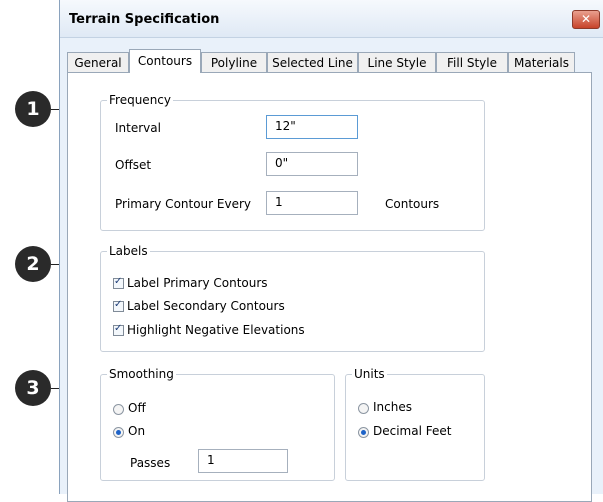 The image size is (603, 502). I want to click on label-secondary-contours-label: Label Secondary Contours, so click(206, 306).